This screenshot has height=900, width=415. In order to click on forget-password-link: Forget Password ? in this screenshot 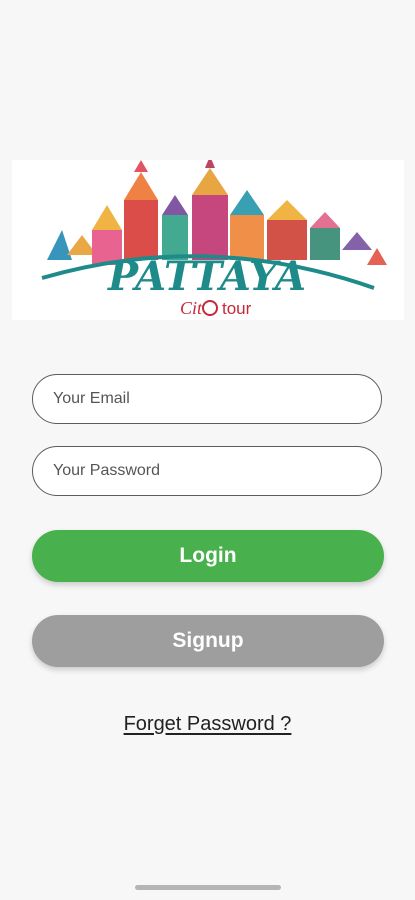, I will do `click(208, 724)`.